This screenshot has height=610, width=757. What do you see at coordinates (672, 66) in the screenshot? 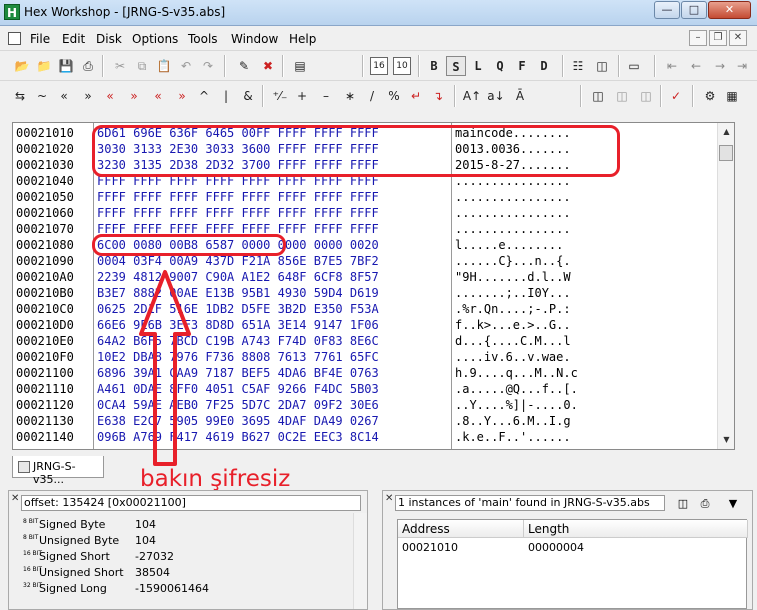
I see `first-page-icon: ⇤` at bounding box center [672, 66].